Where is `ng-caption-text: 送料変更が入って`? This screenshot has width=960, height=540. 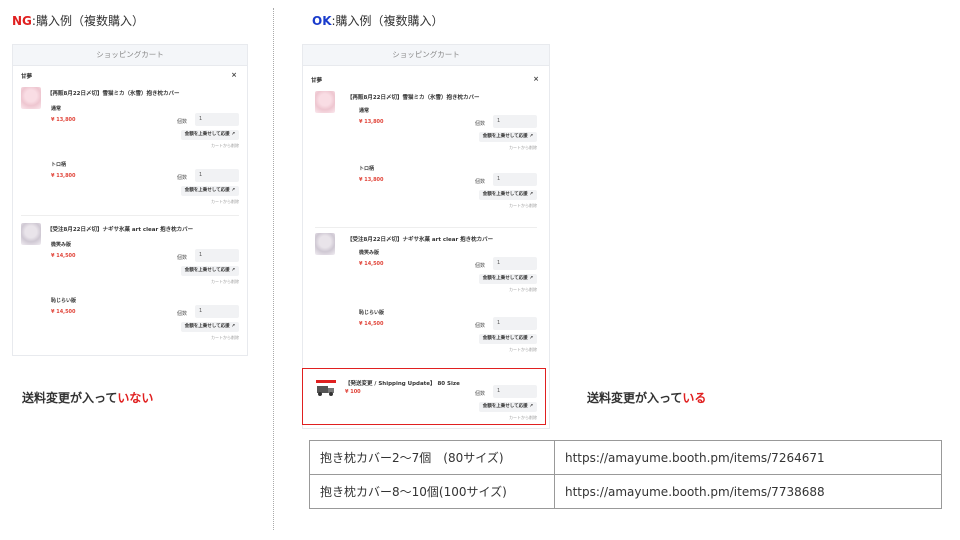 ng-caption-text: 送料変更が入って is located at coordinates (70, 398).